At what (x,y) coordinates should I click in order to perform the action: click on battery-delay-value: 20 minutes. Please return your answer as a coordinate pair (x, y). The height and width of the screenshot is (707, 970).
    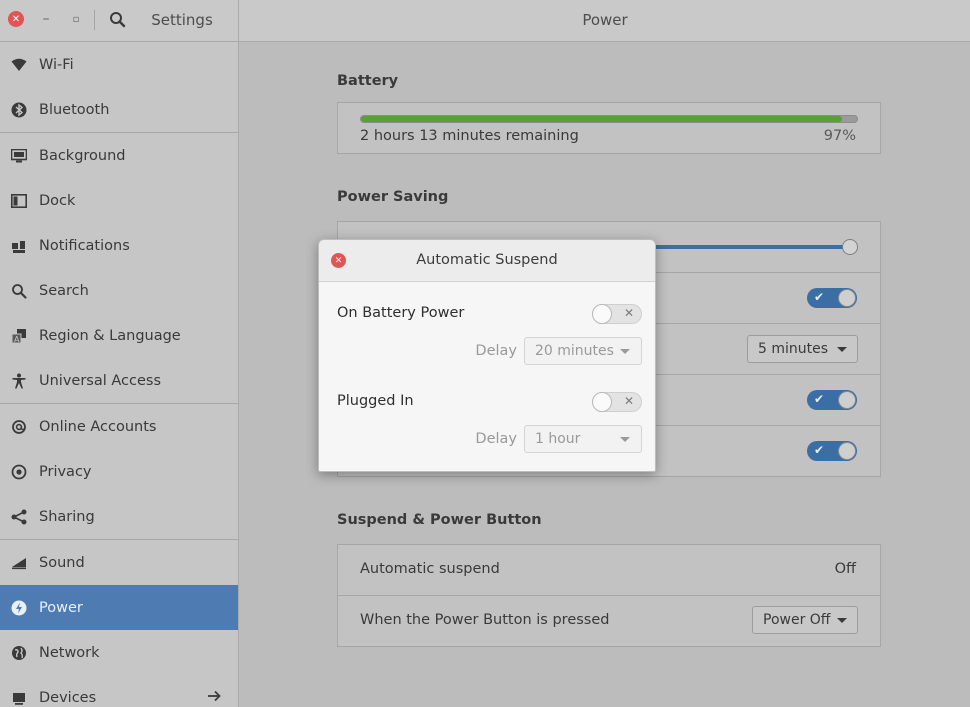
    Looking at the image, I should click on (574, 351).